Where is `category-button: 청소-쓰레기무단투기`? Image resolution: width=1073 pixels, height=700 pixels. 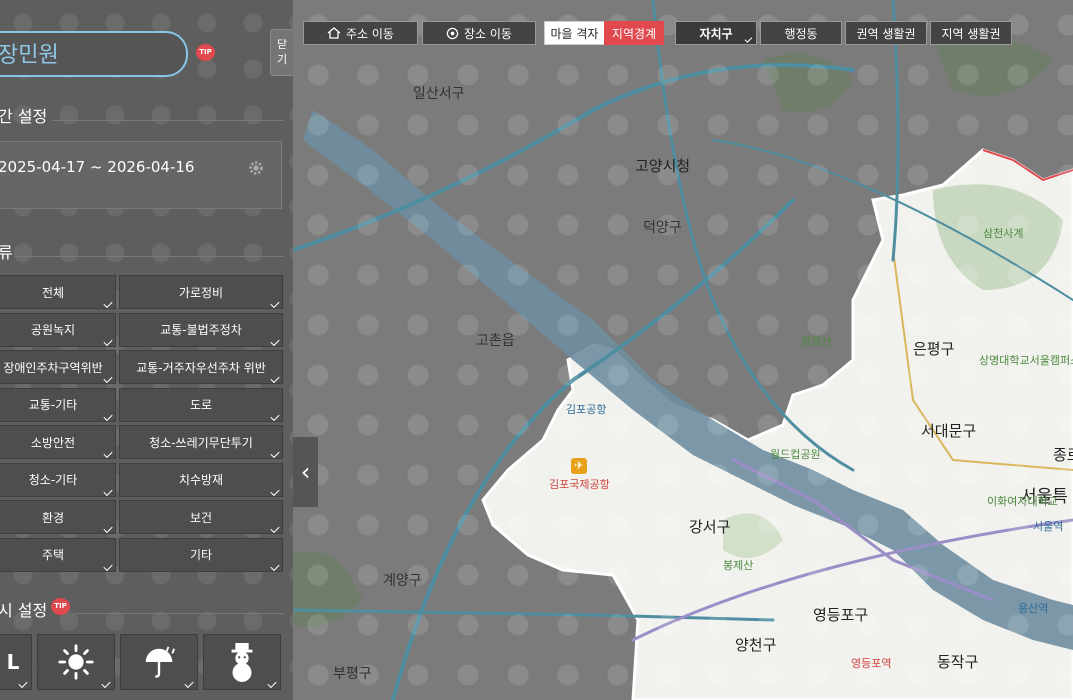
category-button: 청소-쓰레기무단투기 is located at coordinates (201, 442).